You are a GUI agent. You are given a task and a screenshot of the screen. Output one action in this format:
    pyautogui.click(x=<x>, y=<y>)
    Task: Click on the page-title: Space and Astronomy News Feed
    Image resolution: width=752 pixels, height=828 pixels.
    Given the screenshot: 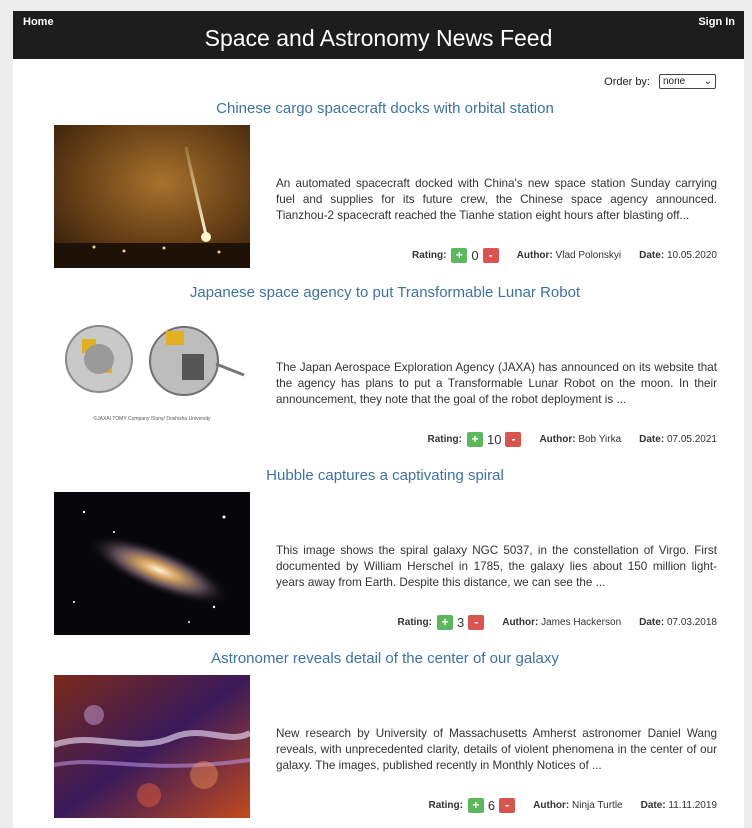 What is the action you would take?
    pyautogui.click(x=378, y=38)
    